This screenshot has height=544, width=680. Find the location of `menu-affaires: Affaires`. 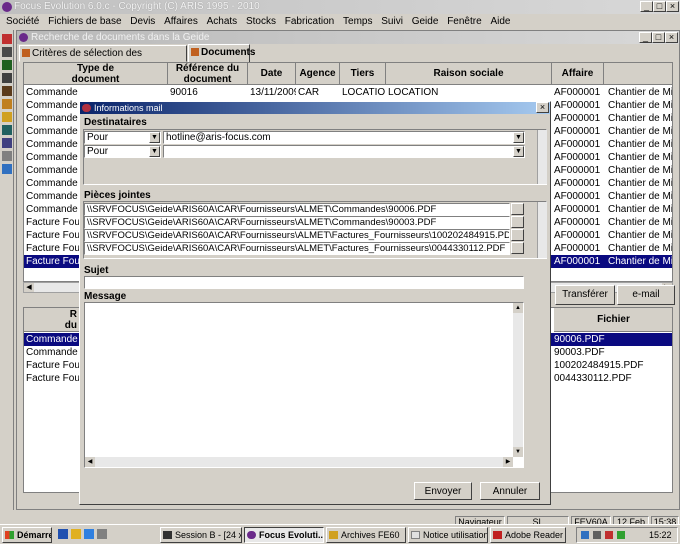

menu-affaires: Affaires is located at coordinates (181, 21).